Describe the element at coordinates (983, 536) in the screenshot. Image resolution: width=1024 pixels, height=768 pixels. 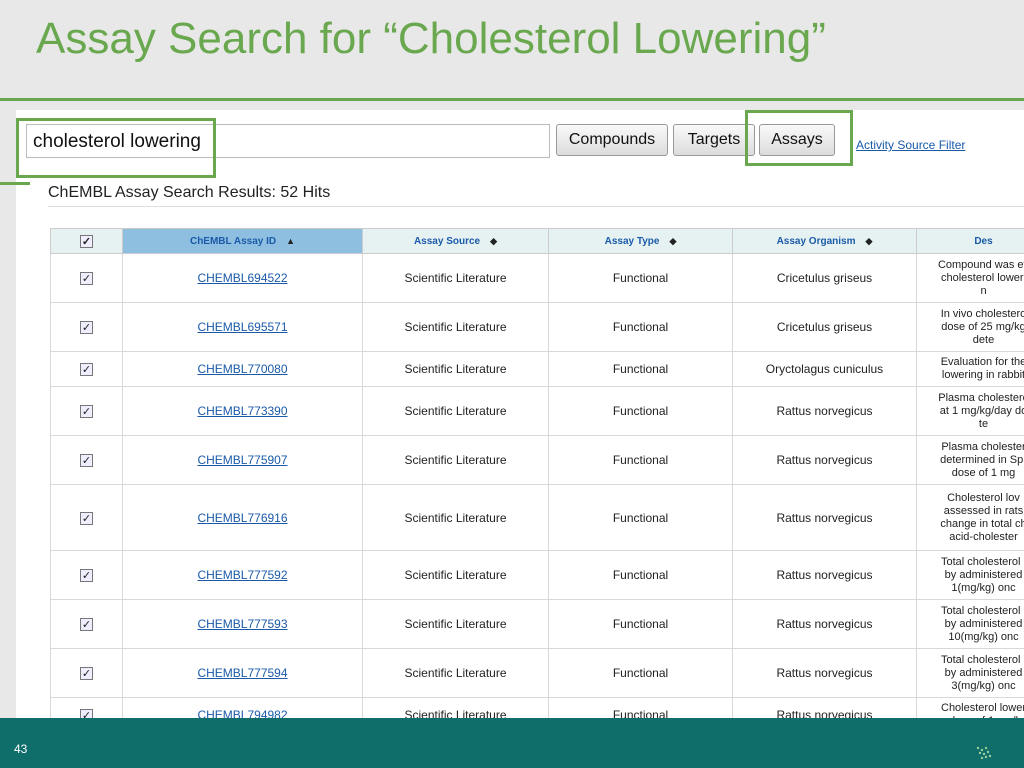
I see `description-line: acid-cholester` at that location.